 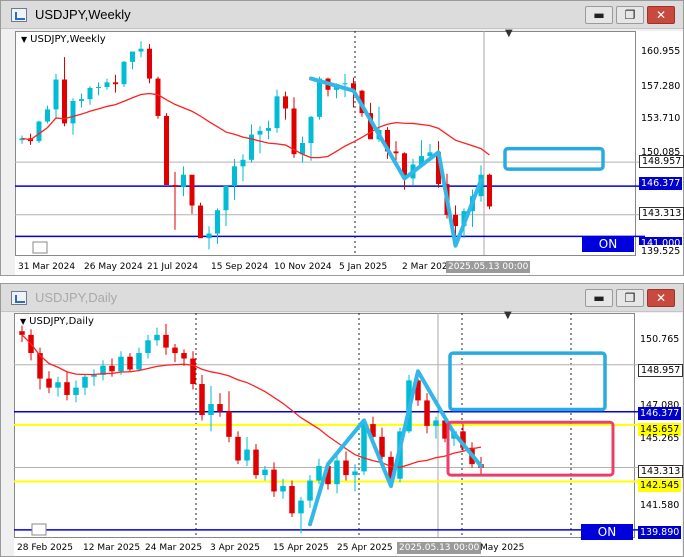 What do you see at coordinates (660, 505) in the screenshot?
I see `price-label: 141.580` at bounding box center [660, 505].